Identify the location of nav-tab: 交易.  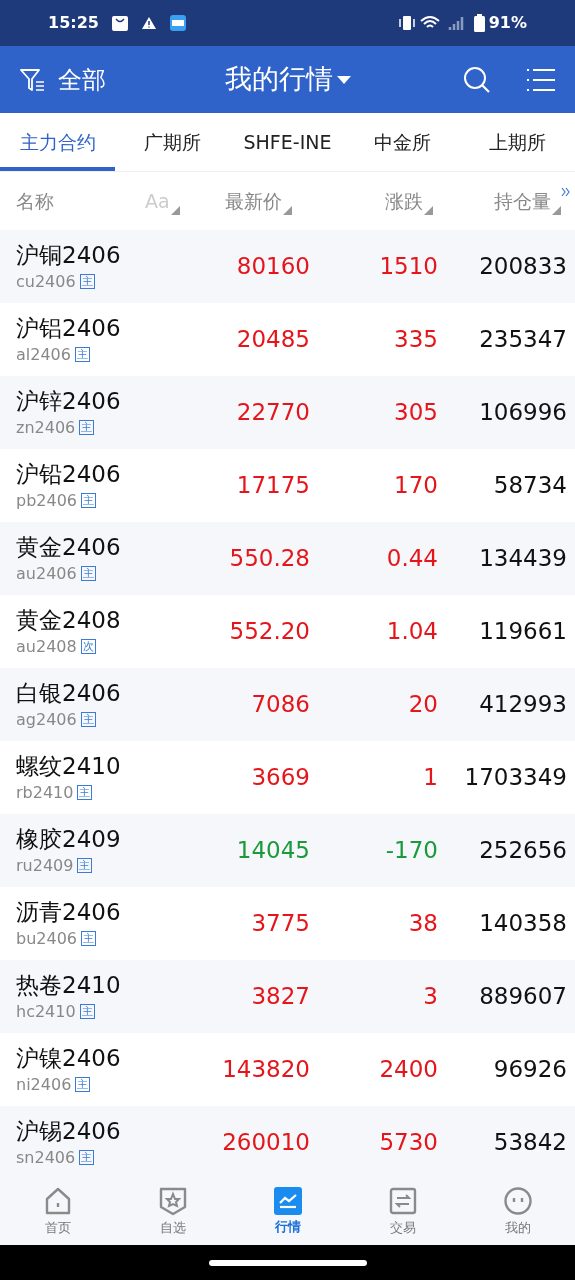
(402, 1212).